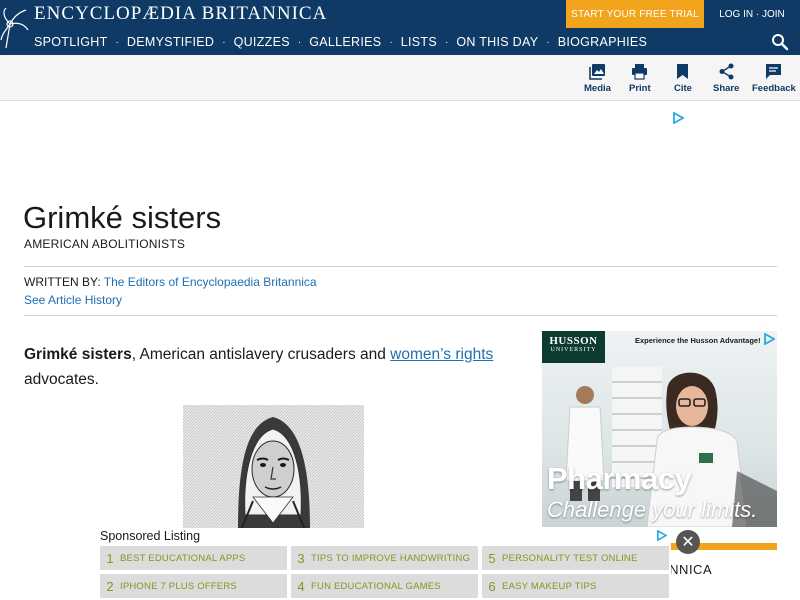 This screenshot has height=600, width=800. What do you see at coordinates (391, 558) in the screenshot?
I see `sponsored-item-label: TIPS TO IMPROVE HANDWRITING` at bounding box center [391, 558].